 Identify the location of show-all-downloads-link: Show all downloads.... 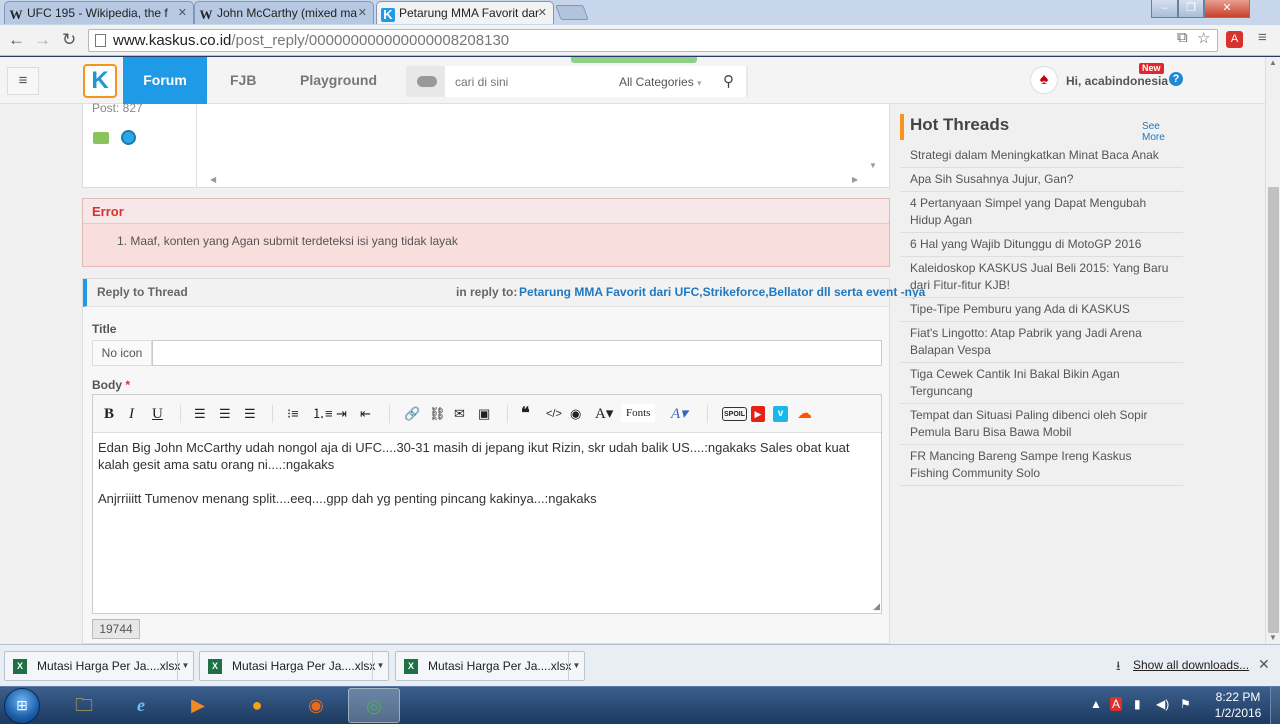
(1191, 665).